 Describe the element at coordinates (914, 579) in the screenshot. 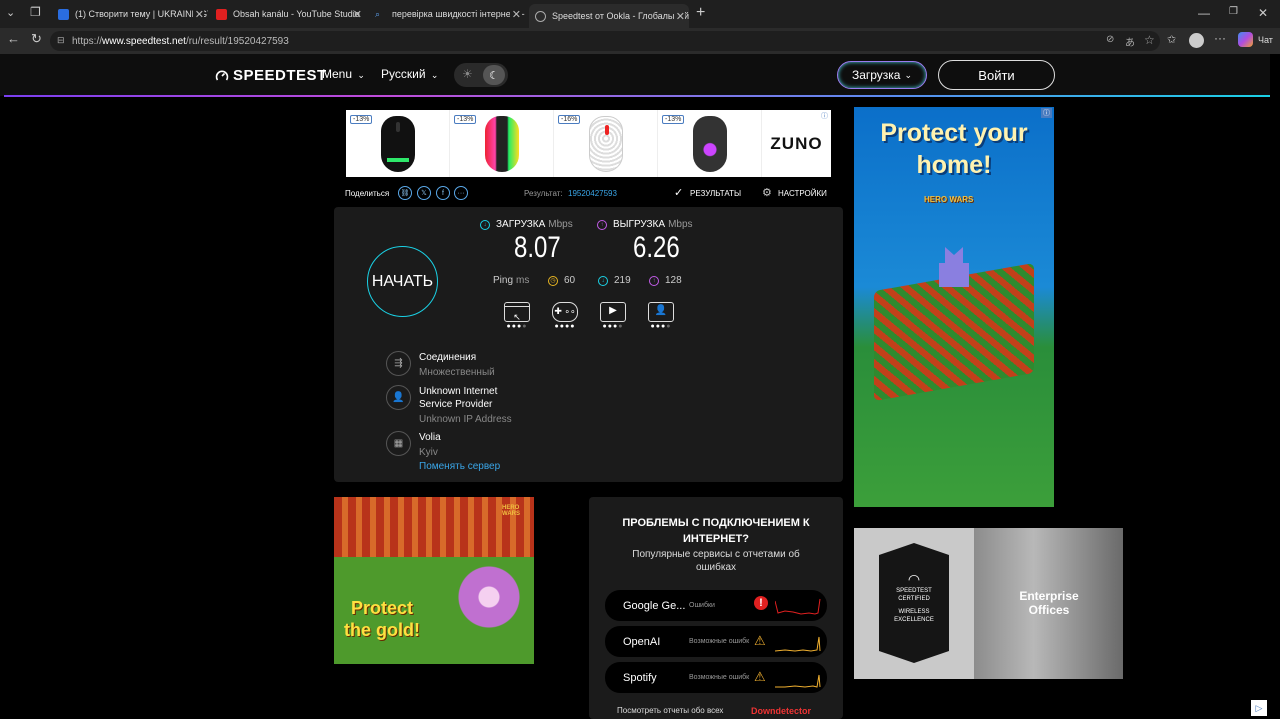

I see `speedometer-icon: ◠` at that location.